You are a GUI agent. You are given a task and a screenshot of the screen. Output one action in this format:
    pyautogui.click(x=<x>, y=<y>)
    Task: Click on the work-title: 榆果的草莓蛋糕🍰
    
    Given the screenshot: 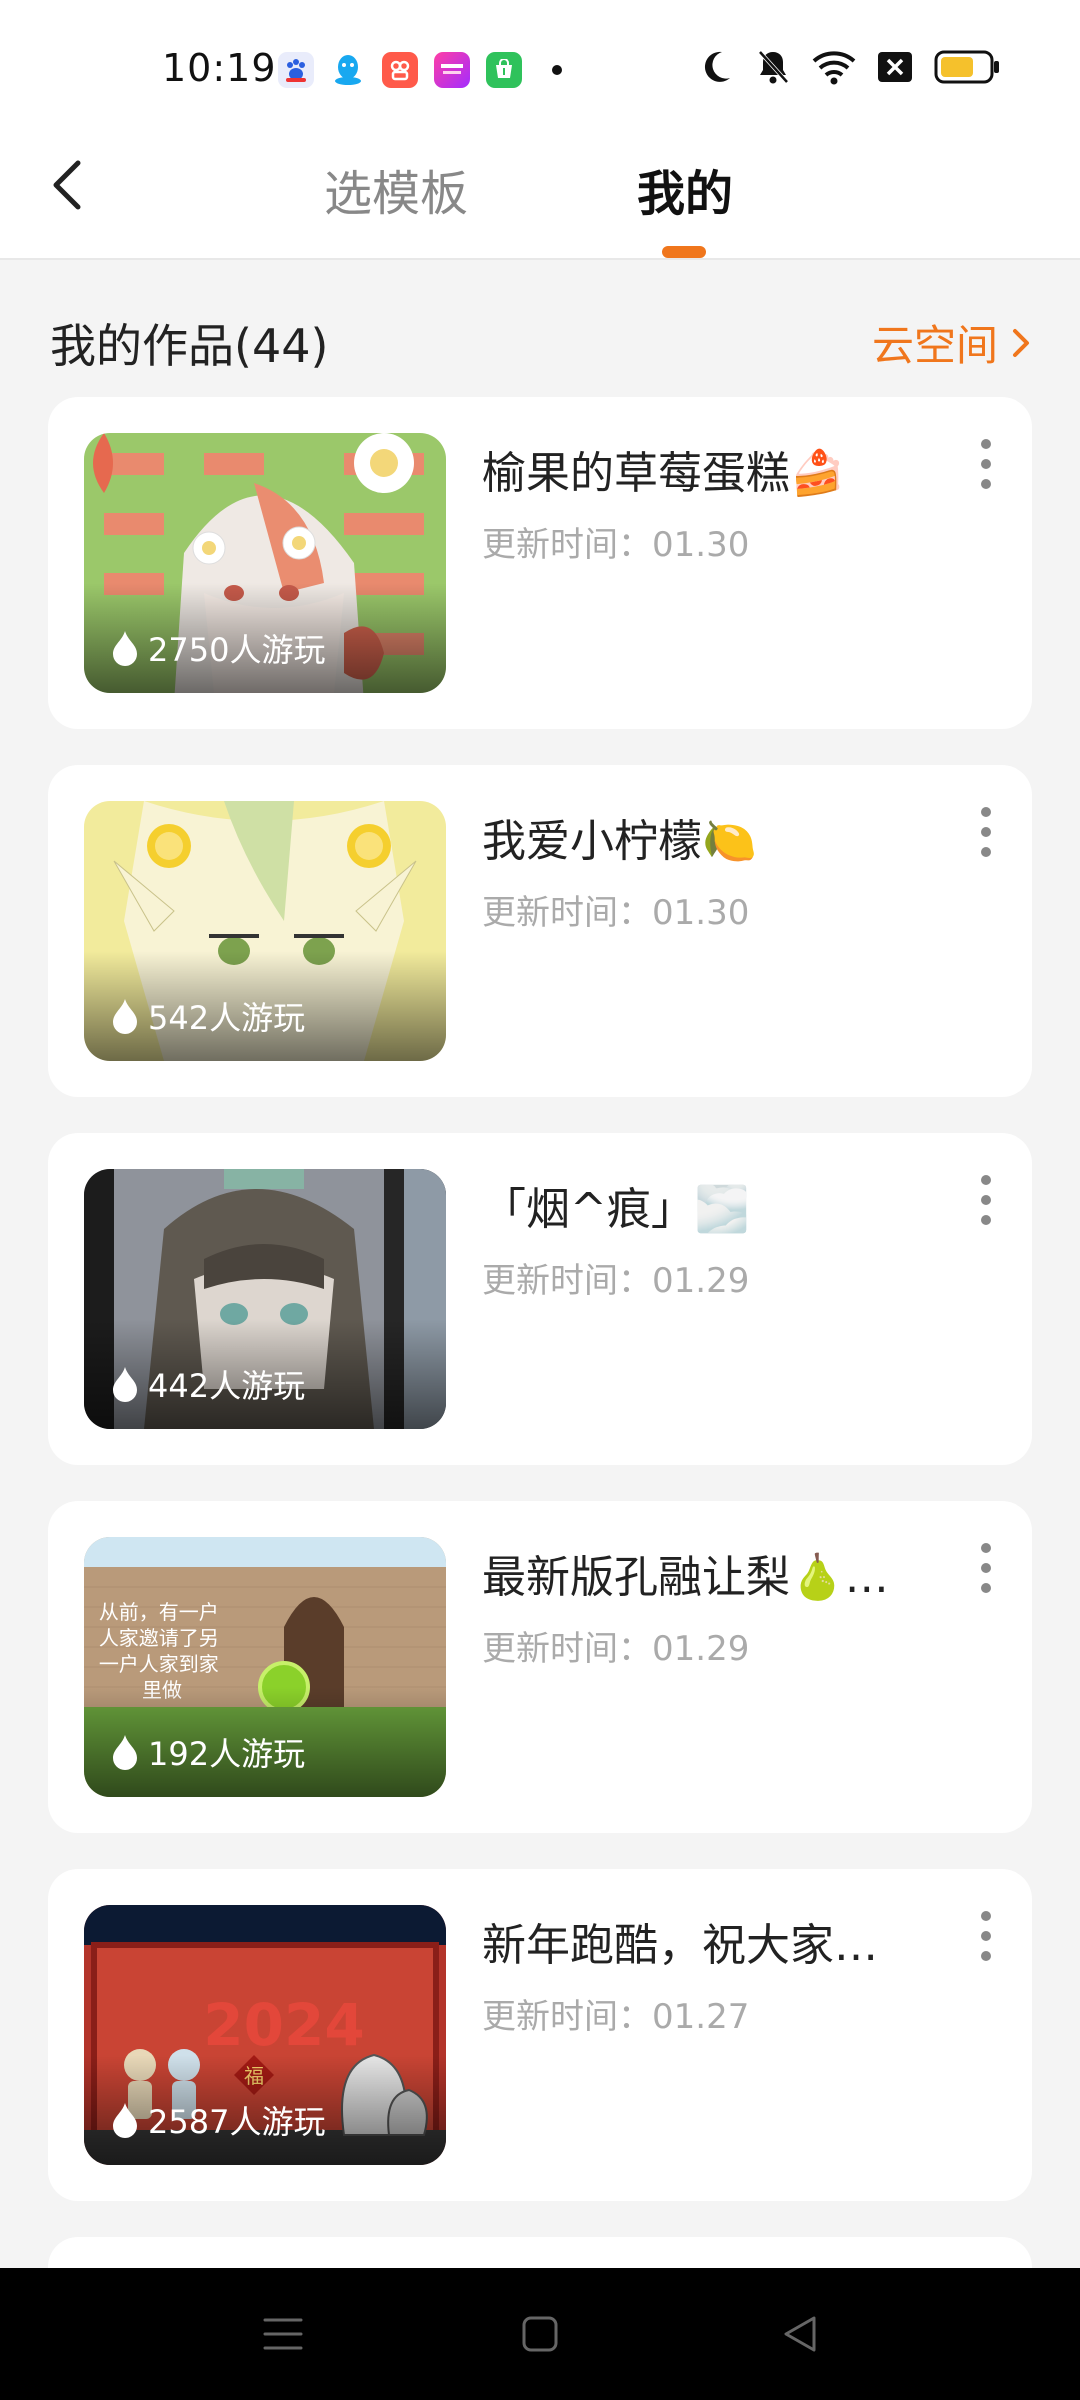 What is the action you would take?
    pyautogui.click(x=663, y=469)
    